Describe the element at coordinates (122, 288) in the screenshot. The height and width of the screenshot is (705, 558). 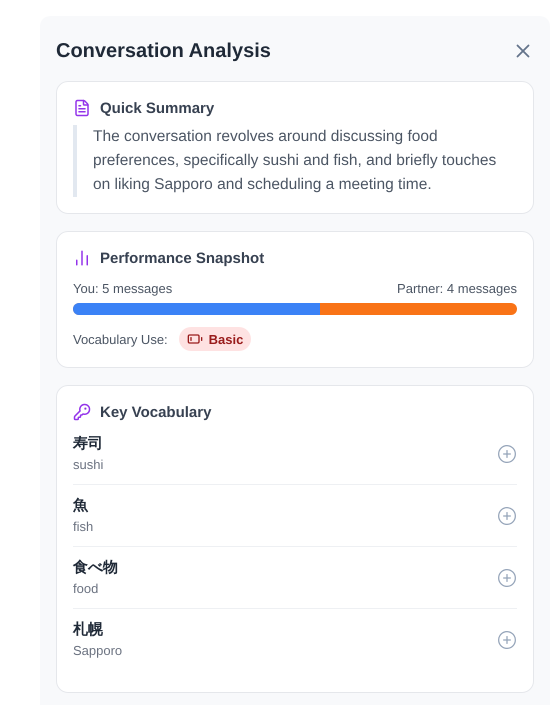
I see `you-message-count: You: 5 messages` at that location.